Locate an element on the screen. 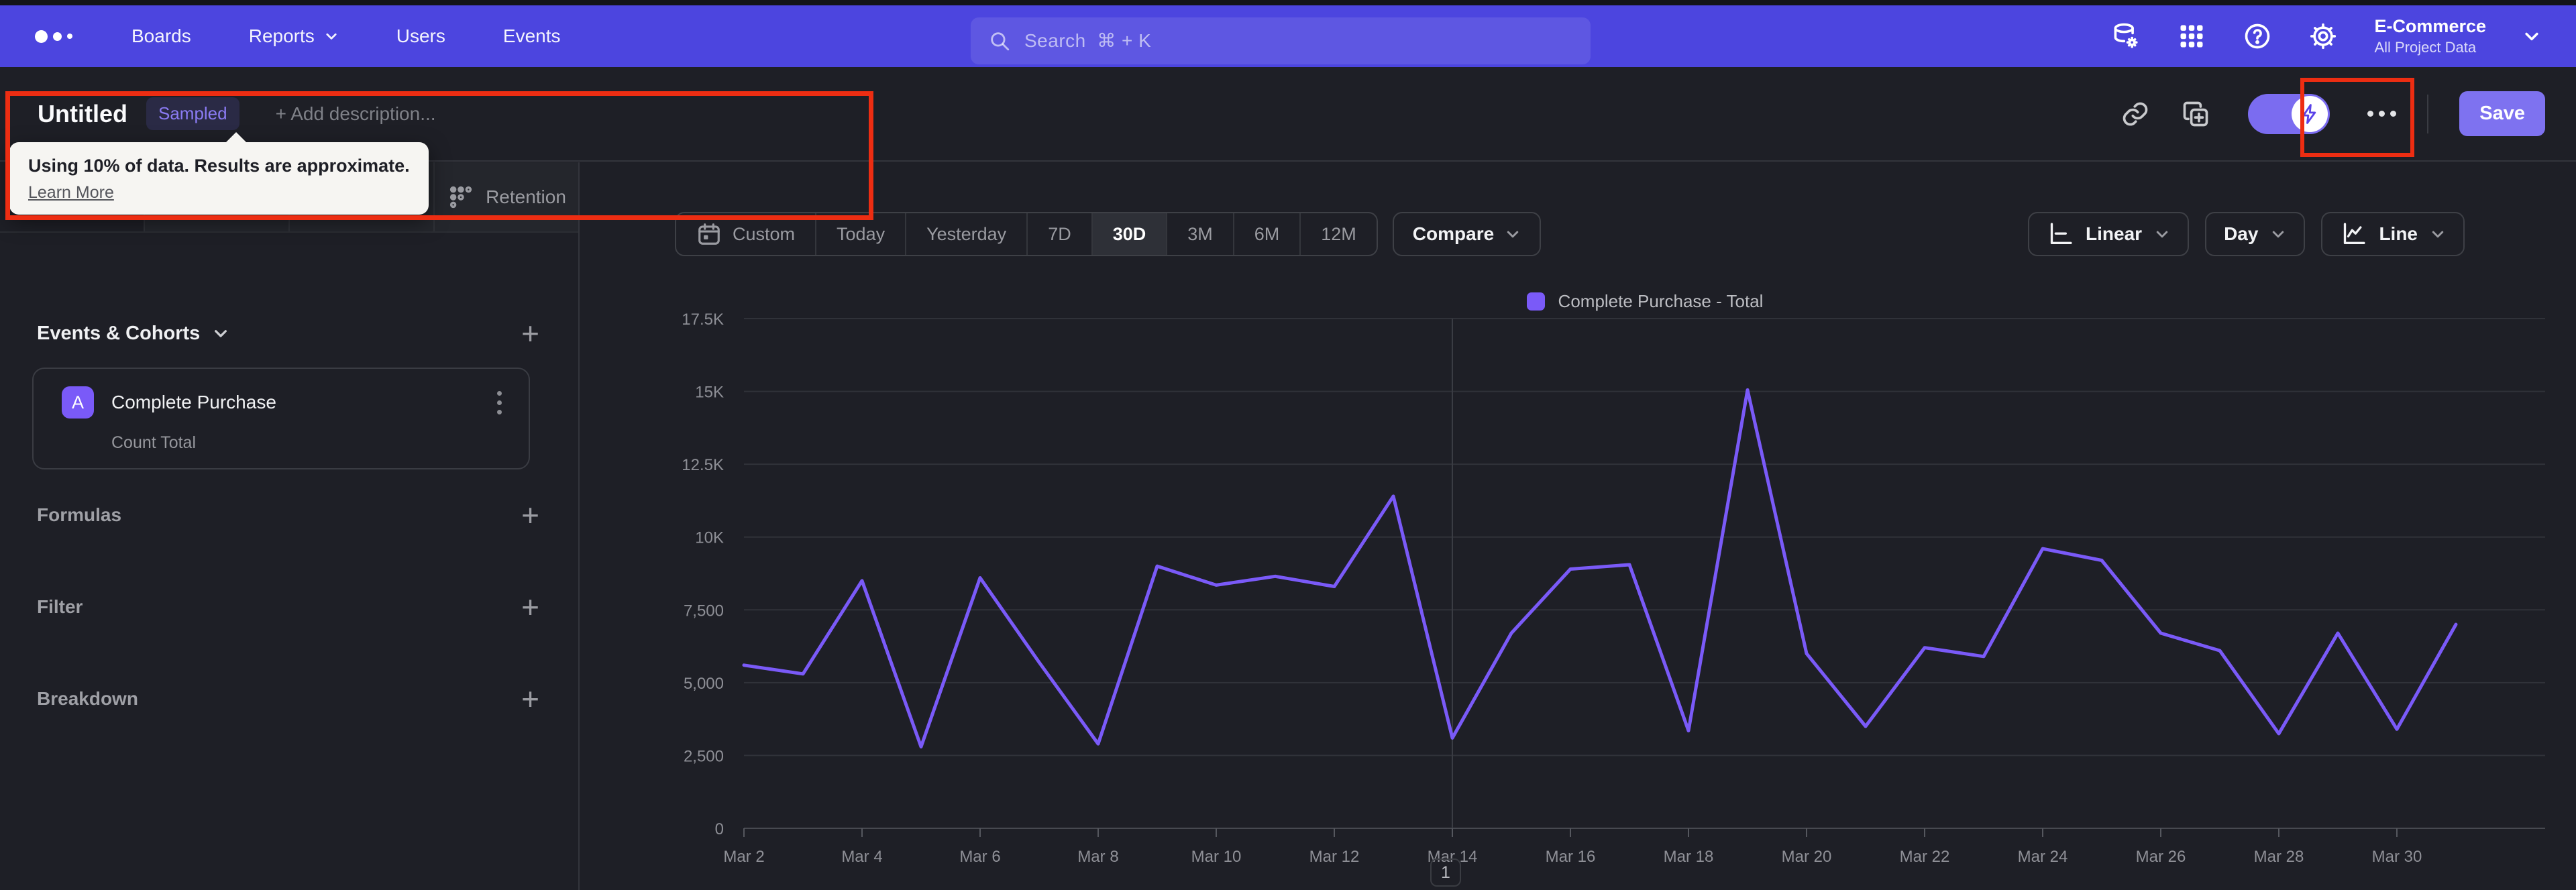 This screenshot has width=2576, height=890. interval-label: Day is located at coordinates (2241, 233).